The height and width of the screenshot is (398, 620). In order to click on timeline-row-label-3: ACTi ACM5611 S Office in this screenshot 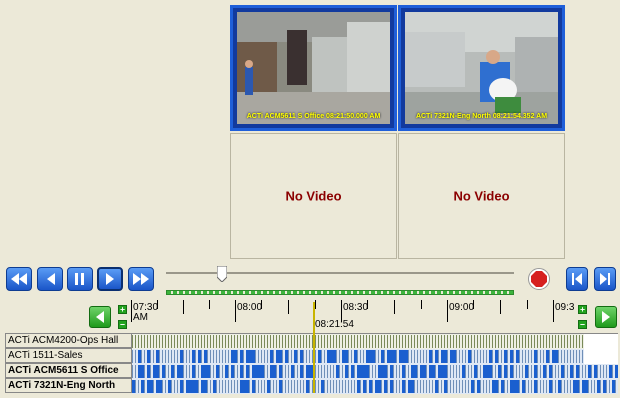, I will do `click(68, 370)`.